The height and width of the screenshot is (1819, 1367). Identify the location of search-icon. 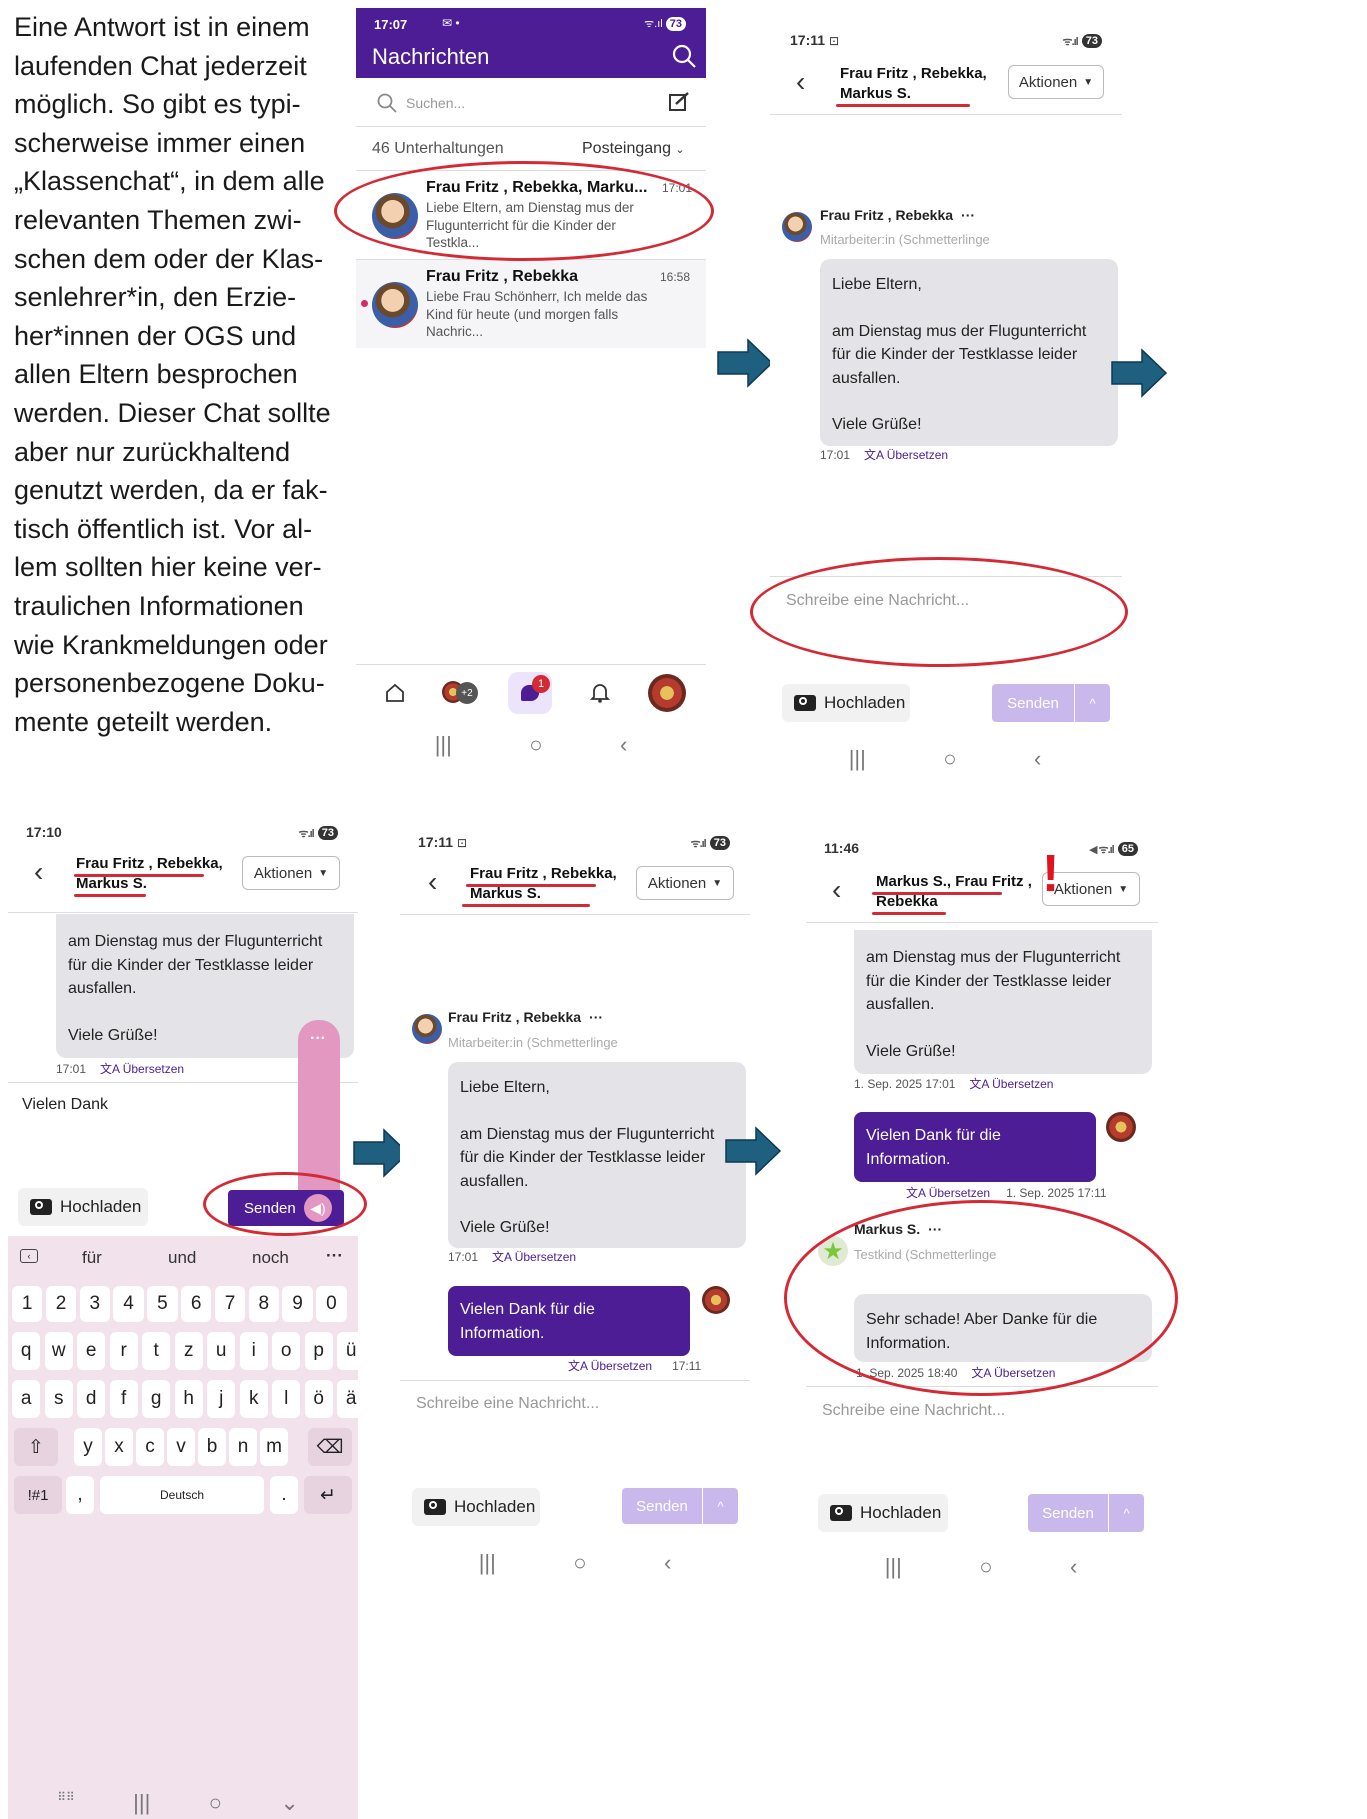
(684, 58).